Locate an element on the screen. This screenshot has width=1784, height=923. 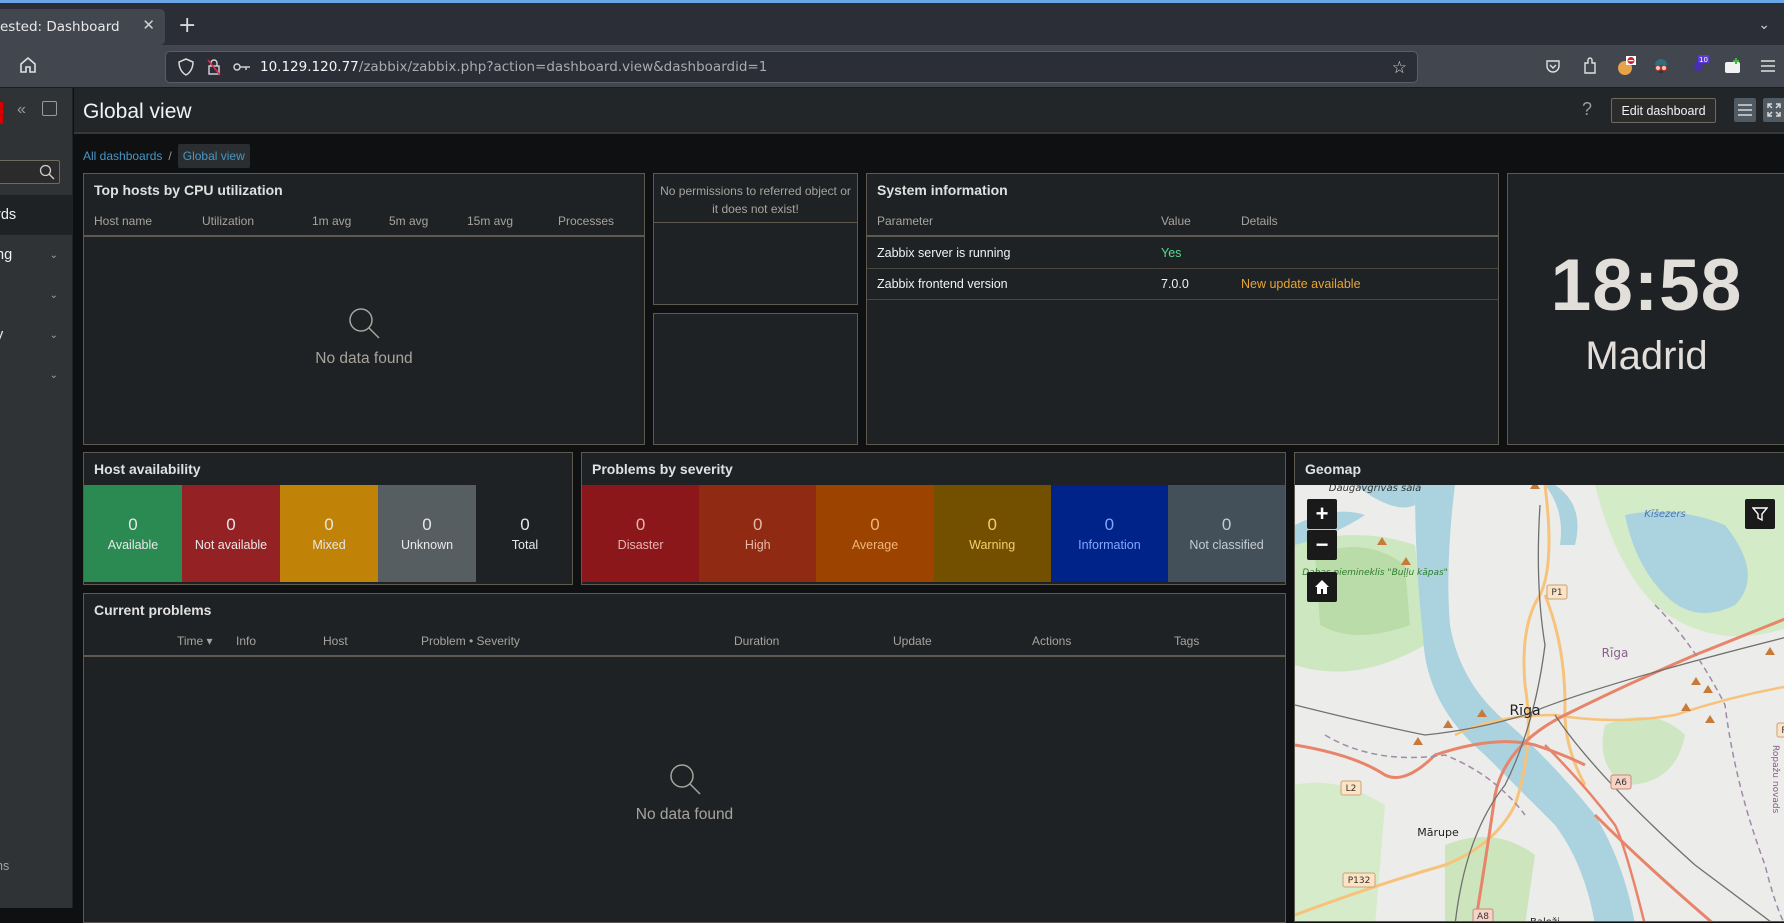
tile-label: High is located at coordinates (757, 545).